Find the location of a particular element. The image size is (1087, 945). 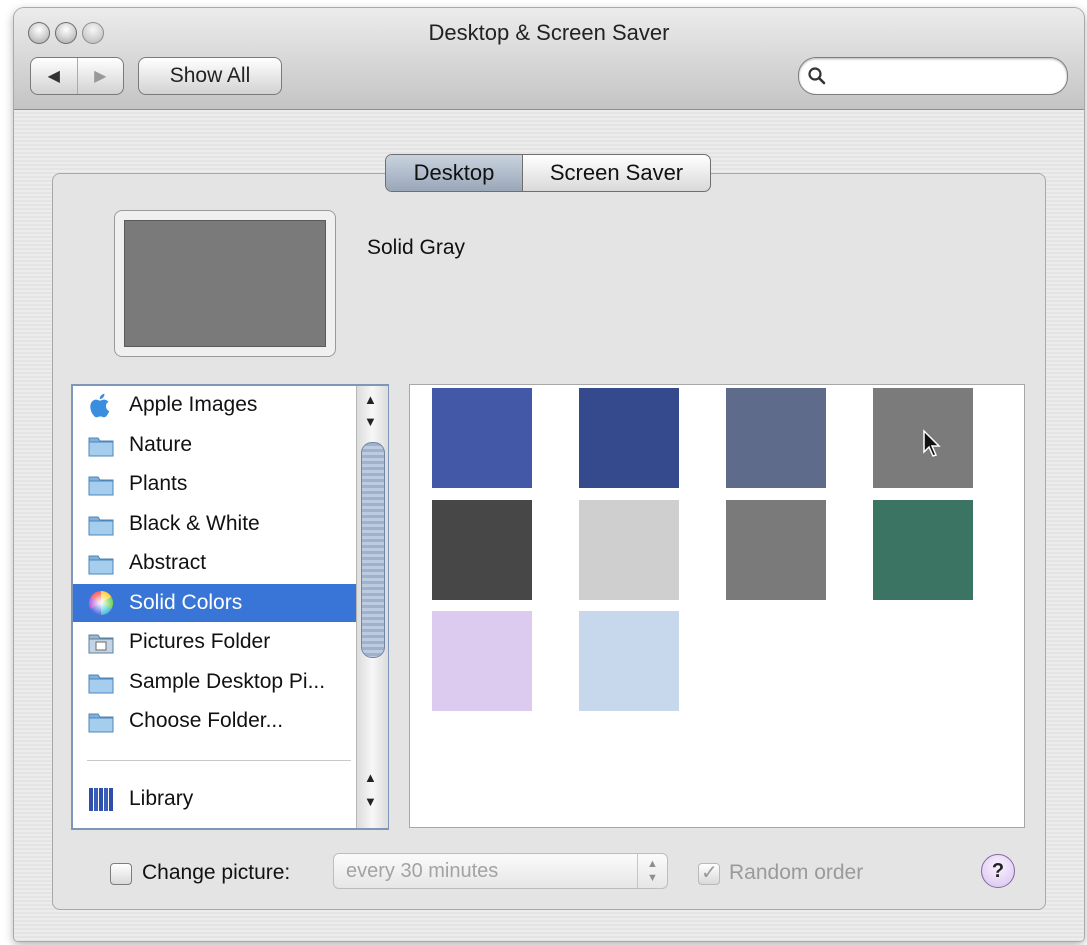

list-item: Black & White is located at coordinates (214, 524).